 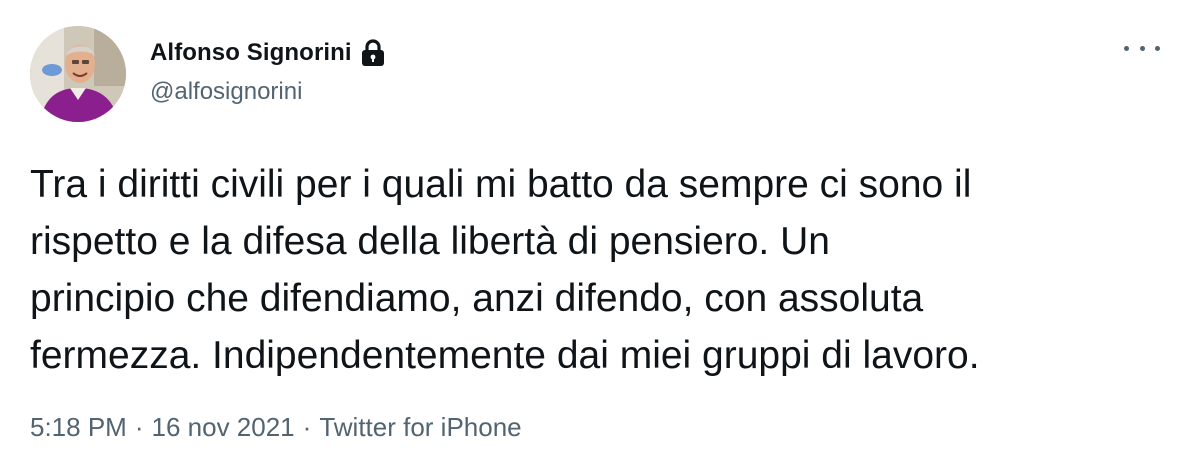 What do you see at coordinates (373, 53) in the screenshot?
I see `lock-icon` at bounding box center [373, 53].